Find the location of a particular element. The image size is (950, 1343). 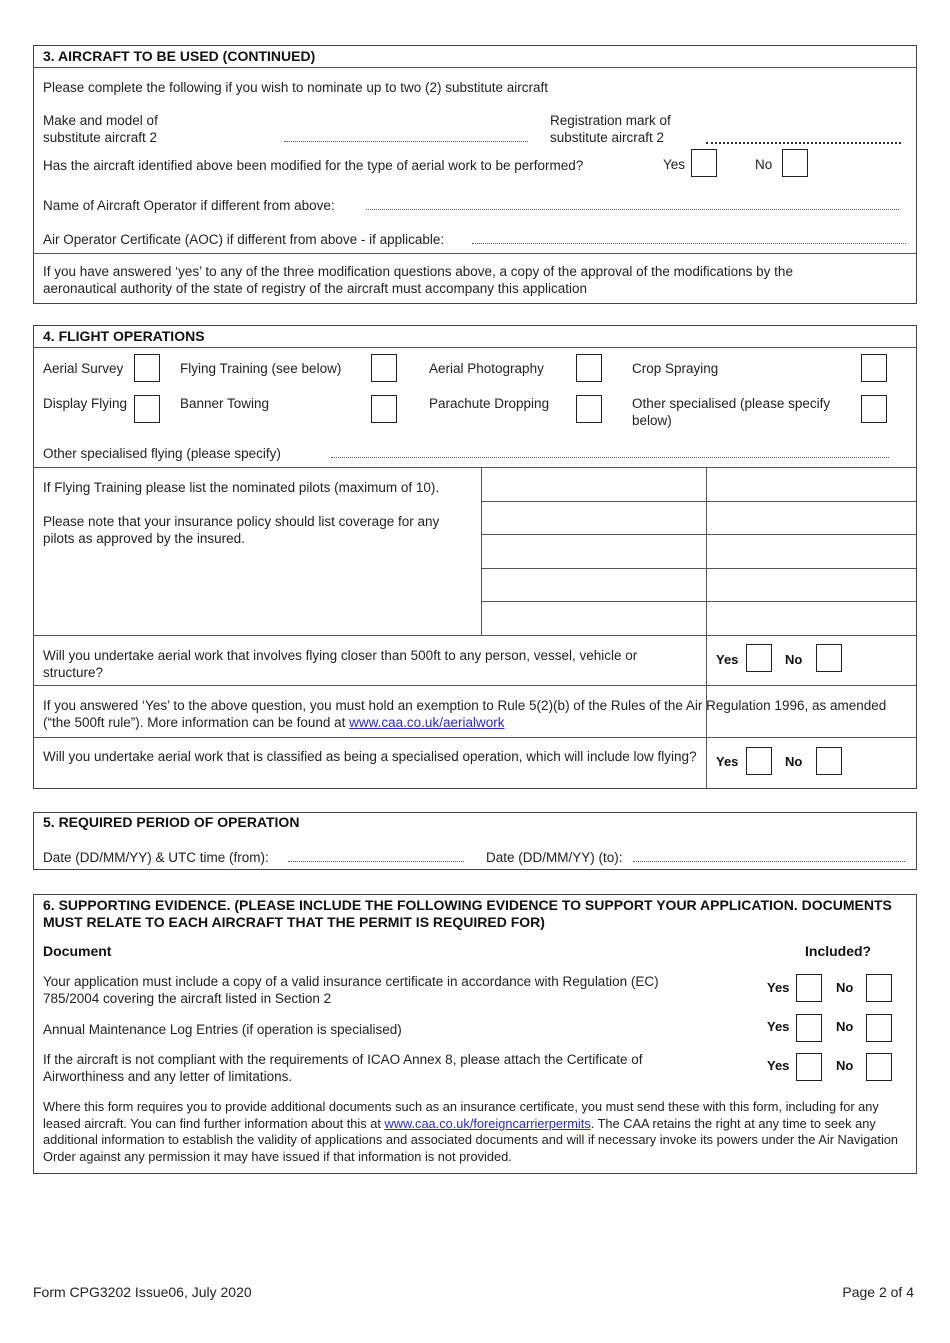

make-model-field is located at coordinates (406, 141).